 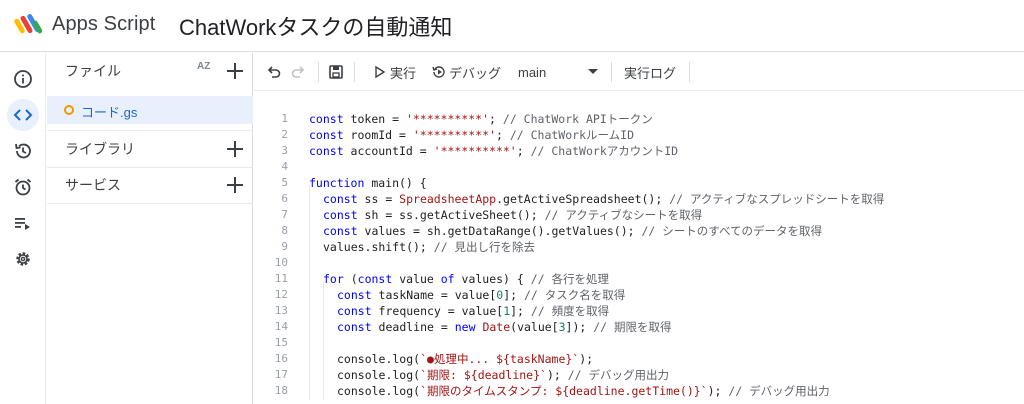 I want to click on execution-log-label: 実行ログ, so click(x=650, y=73).